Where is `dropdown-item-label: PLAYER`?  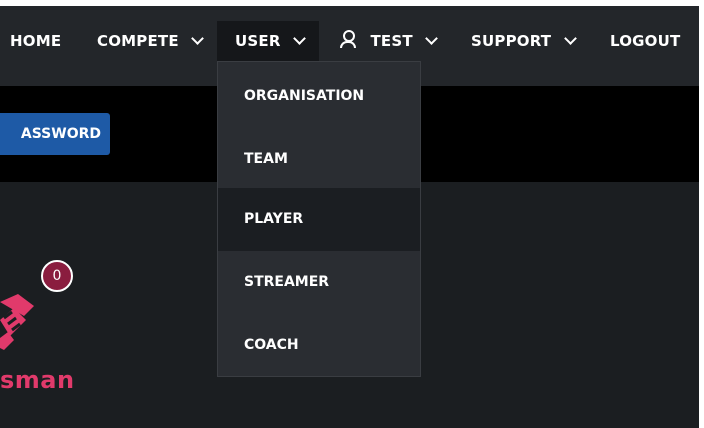
dropdown-item-label: PLAYER is located at coordinates (274, 219).